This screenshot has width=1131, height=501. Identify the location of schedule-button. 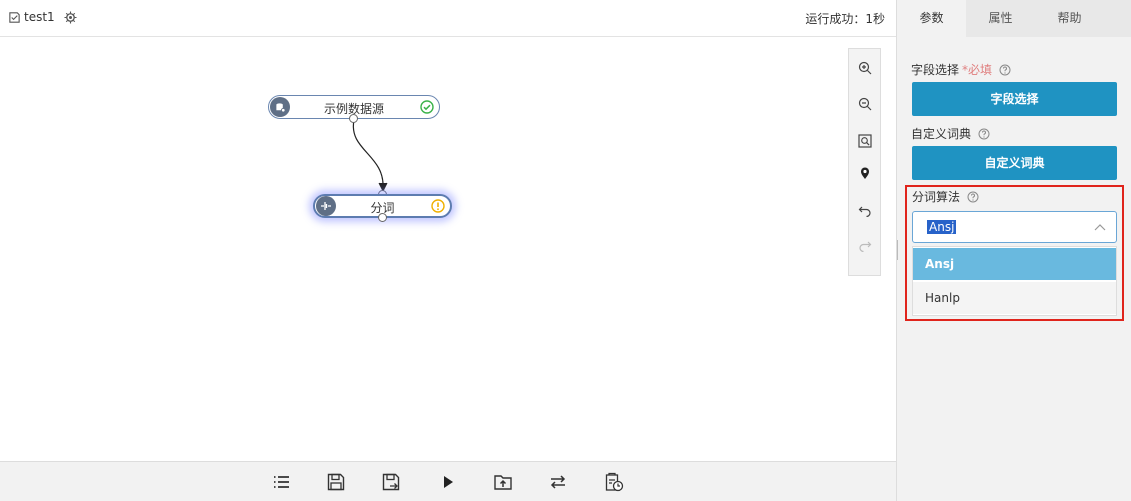
(614, 482).